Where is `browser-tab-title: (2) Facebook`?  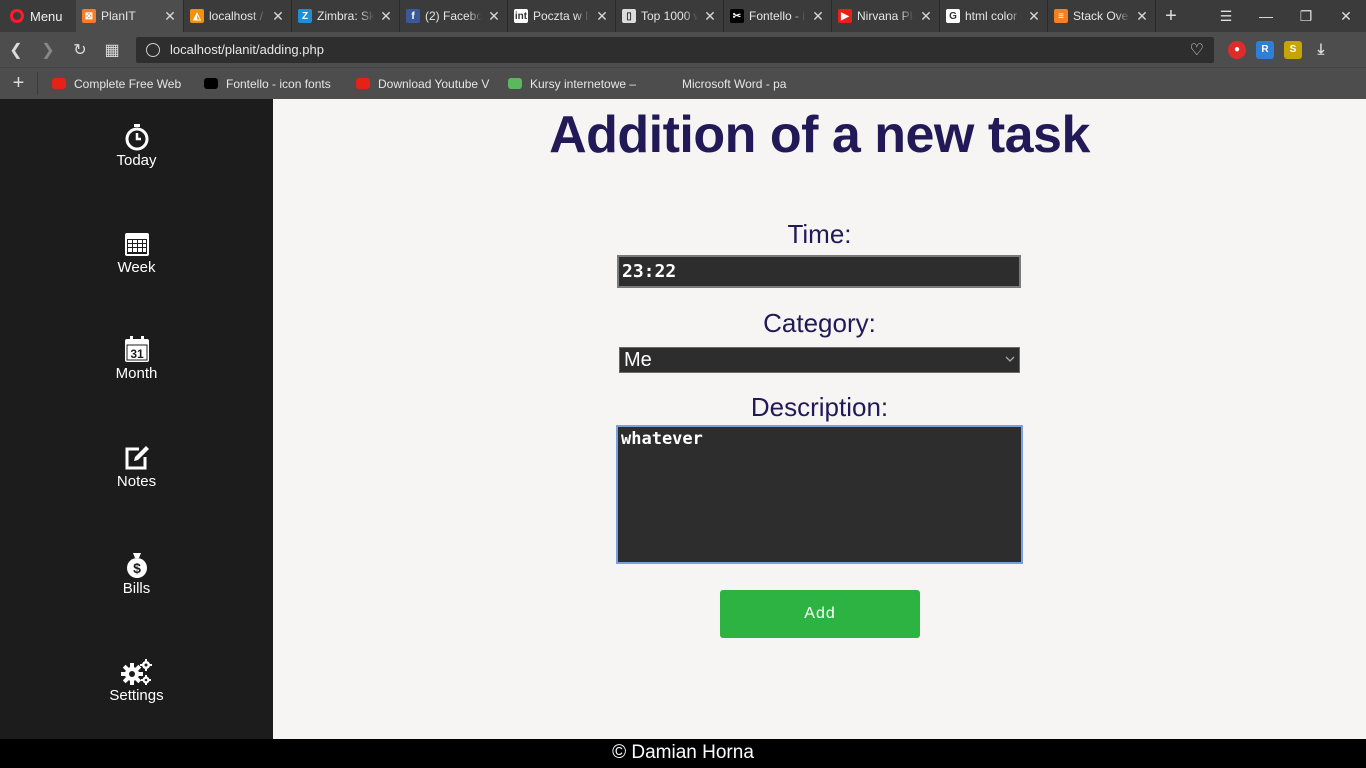
browser-tab-title: (2) Facebook is located at coordinates (453, 16).